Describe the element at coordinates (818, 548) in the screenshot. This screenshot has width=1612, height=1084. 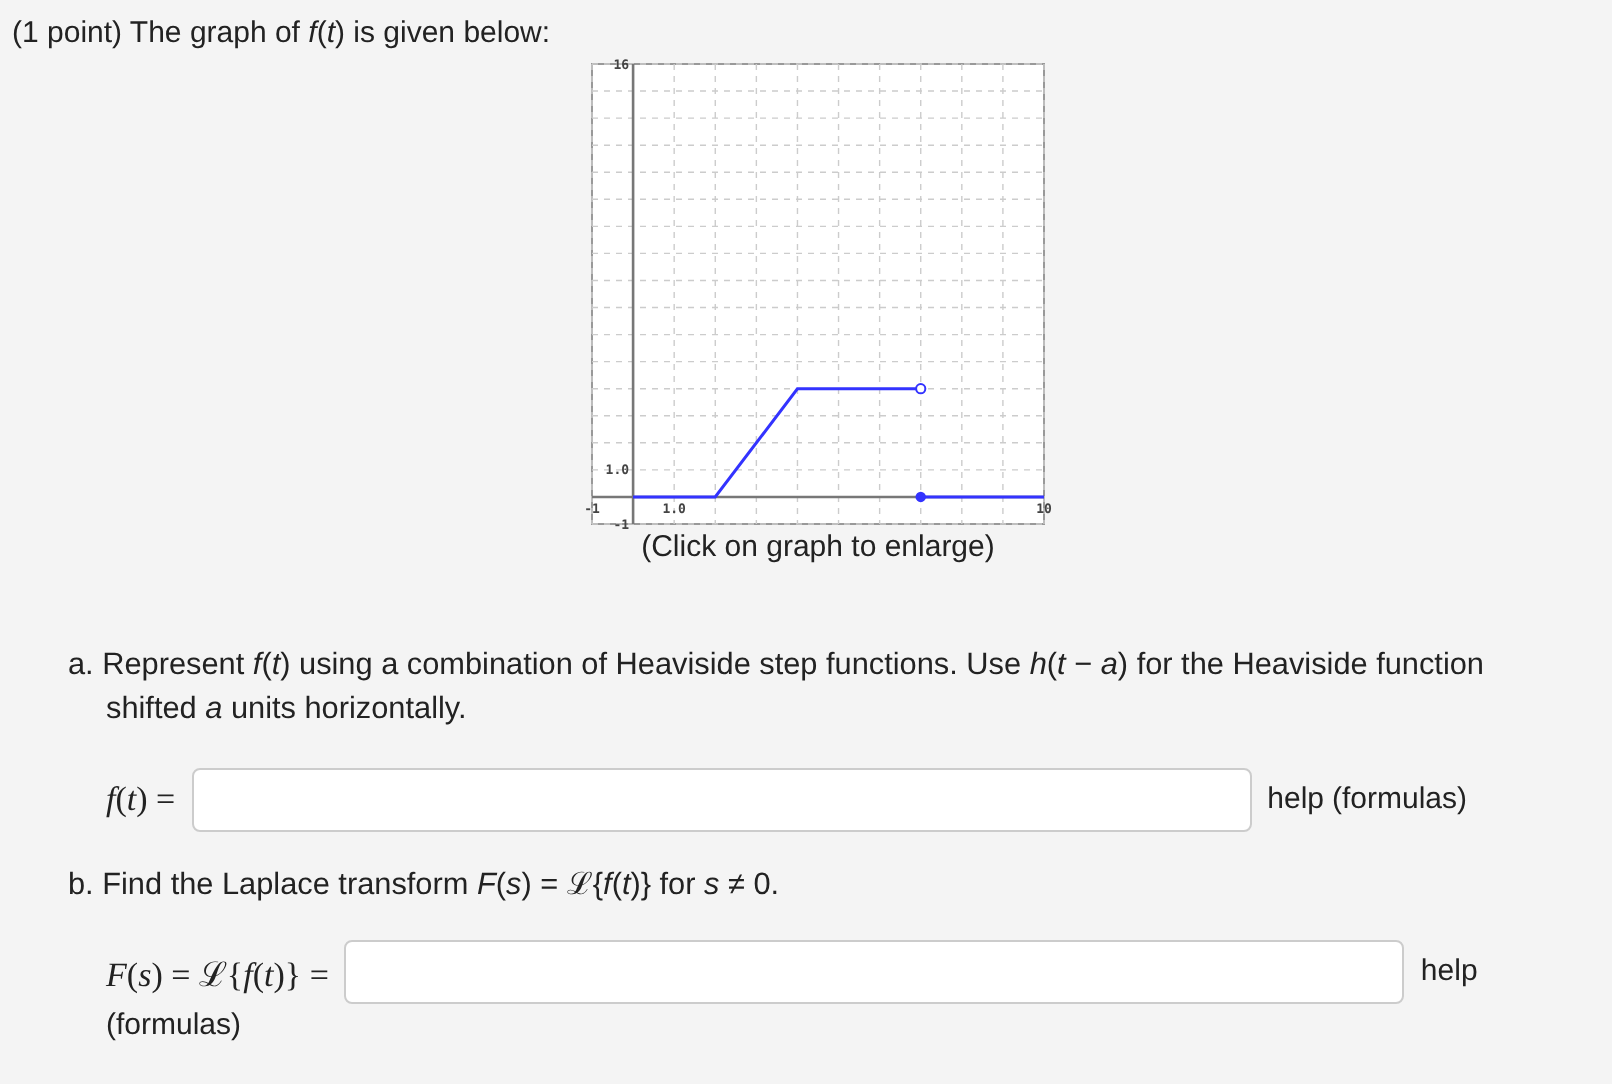
I see `graph-caption: (Click on graph to enlarge)` at that location.